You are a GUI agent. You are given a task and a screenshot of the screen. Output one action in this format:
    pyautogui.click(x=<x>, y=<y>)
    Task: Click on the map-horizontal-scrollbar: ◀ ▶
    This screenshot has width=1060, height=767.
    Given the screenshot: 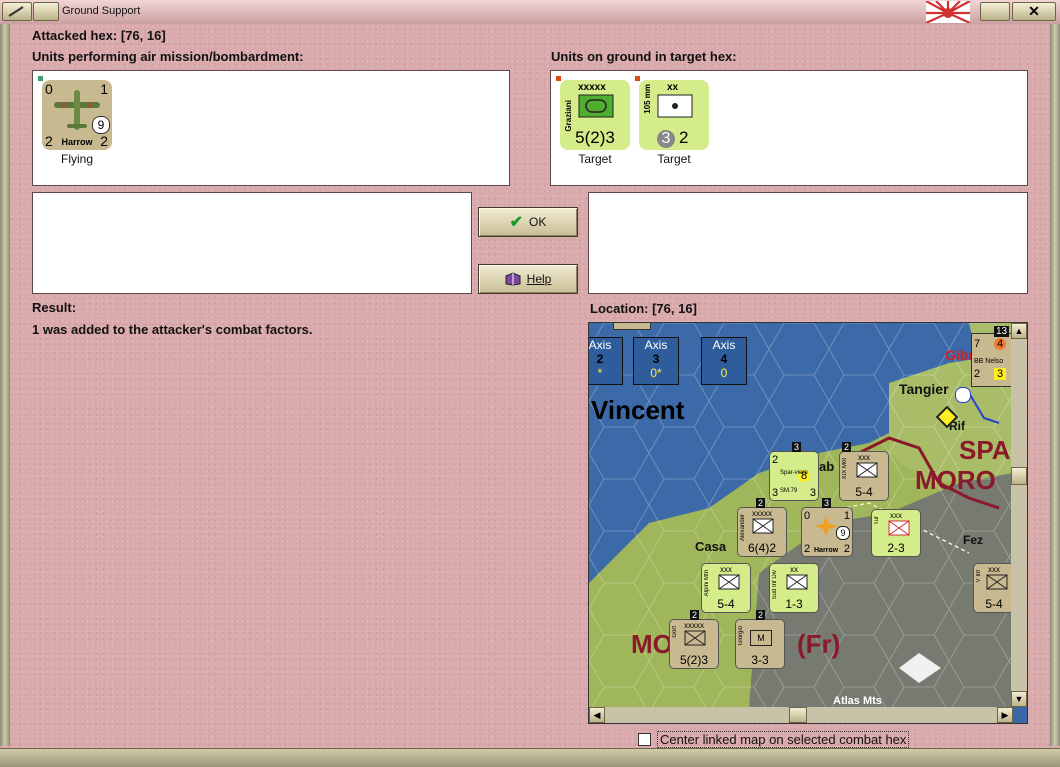 What is the action you would take?
    pyautogui.click(x=801, y=715)
    